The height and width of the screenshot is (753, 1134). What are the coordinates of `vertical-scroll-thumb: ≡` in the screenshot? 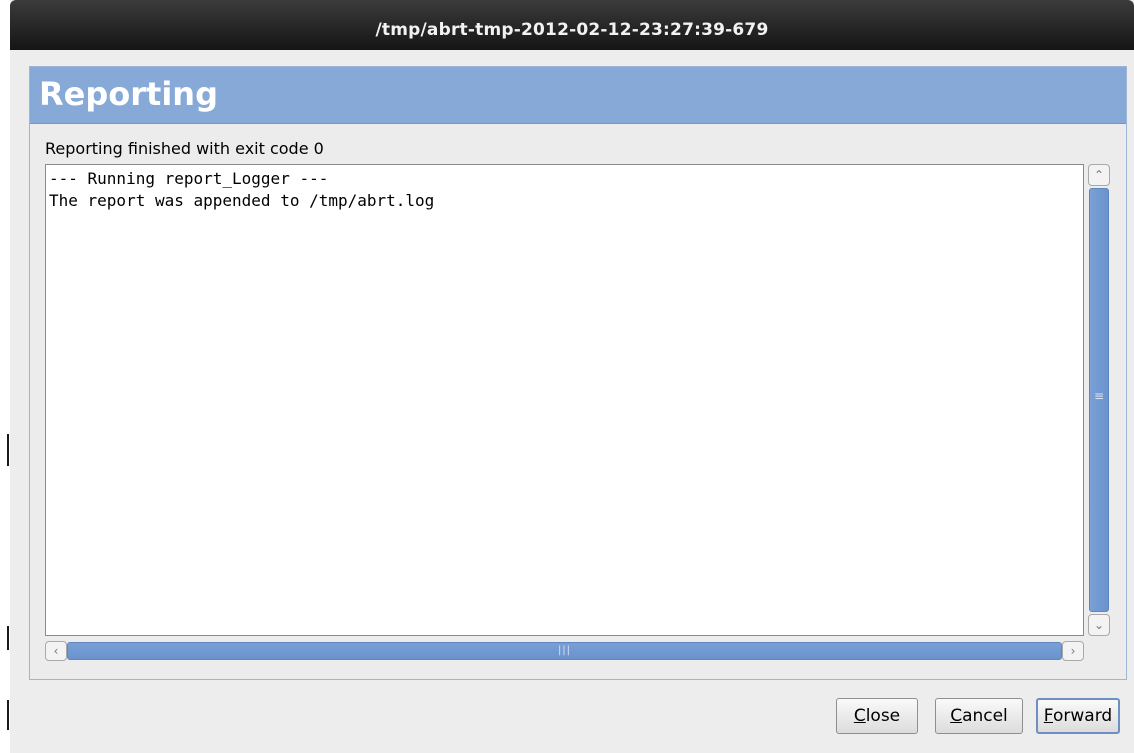 It's located at (1099, 400).